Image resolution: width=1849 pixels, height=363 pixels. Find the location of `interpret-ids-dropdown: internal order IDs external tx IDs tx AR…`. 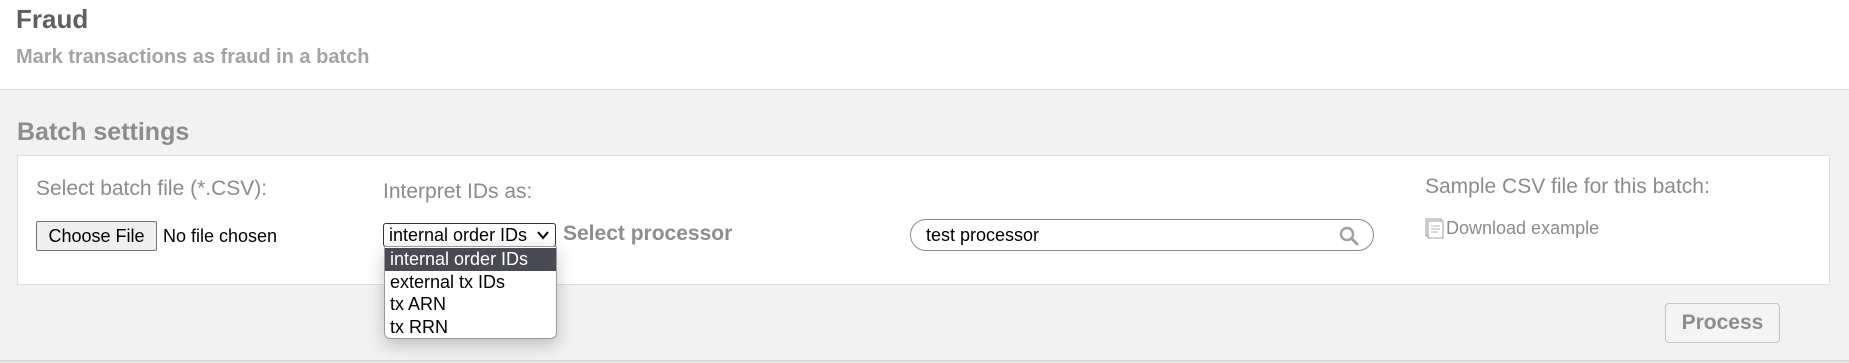

interpret-ids-dropdown: internal order IDs external tx IDs tx AR… is located at coordinates (470, 292).